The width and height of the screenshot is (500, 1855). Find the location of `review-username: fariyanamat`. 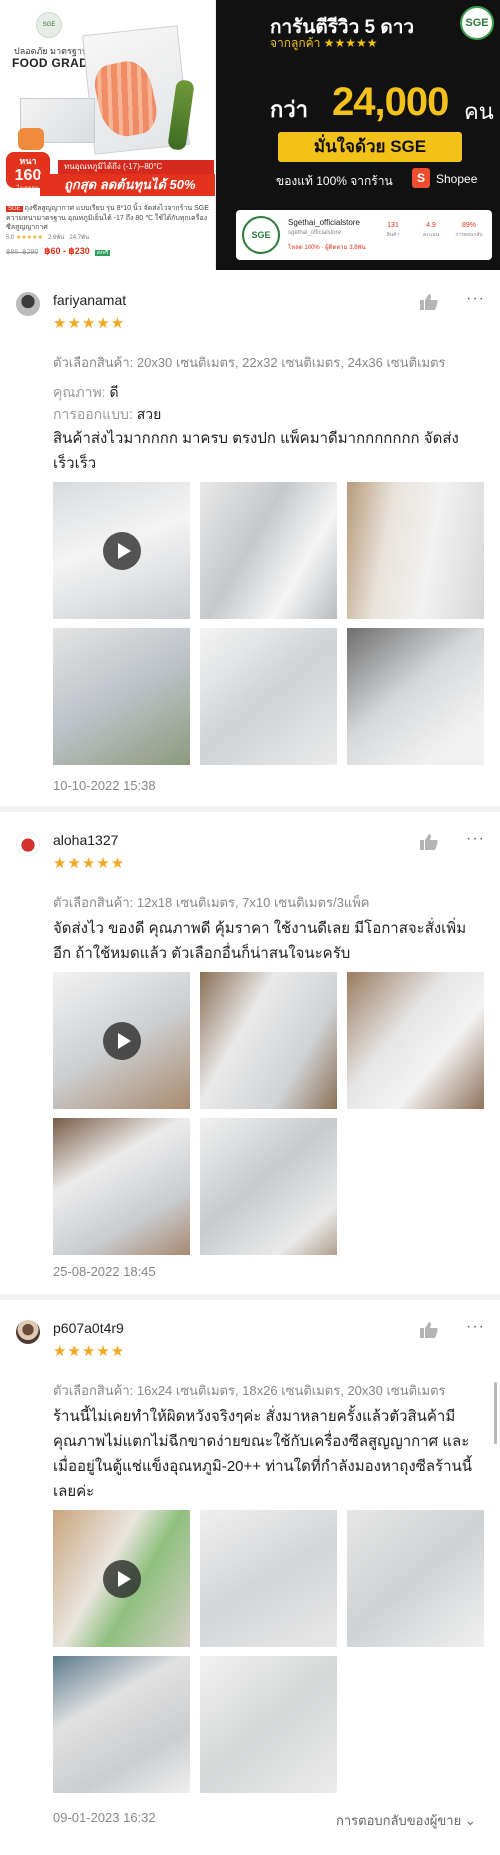

review-username: fariyanamat is located at coordinates (89, 300).